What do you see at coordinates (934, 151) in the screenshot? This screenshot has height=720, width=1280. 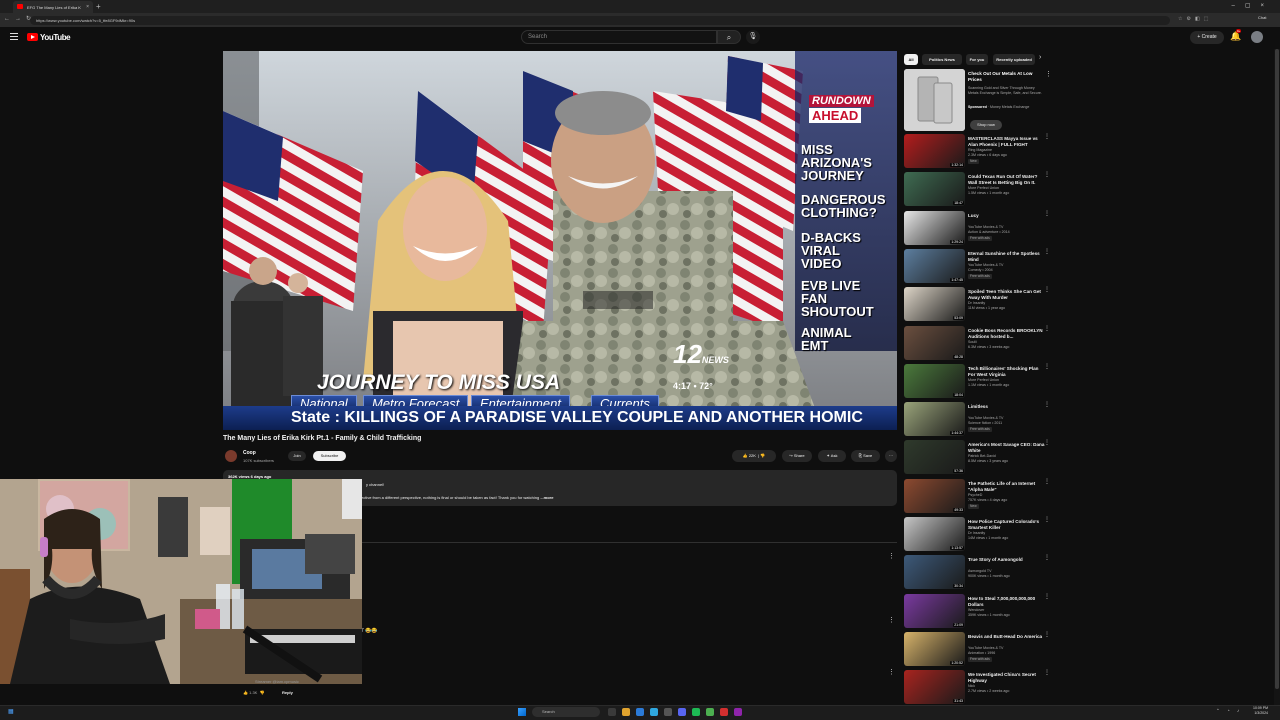 I see `video-thumbnail: 1:32:14` at bounding box center [934, 151].